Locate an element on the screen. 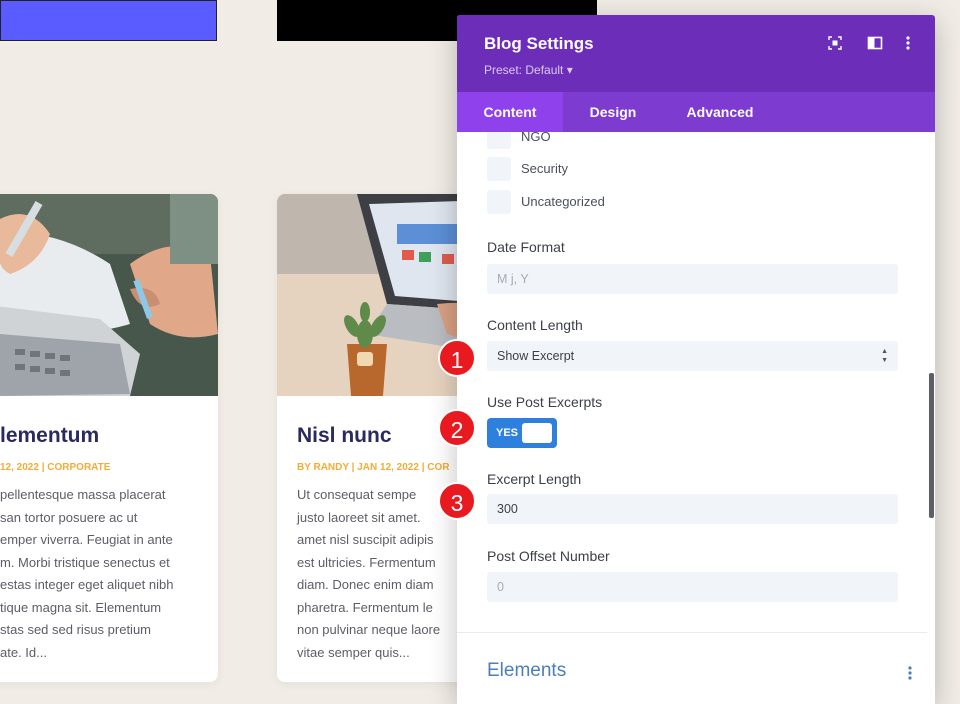  card-meta: 12, 2022 | CORPORATE is located at coordinates (55, 467).